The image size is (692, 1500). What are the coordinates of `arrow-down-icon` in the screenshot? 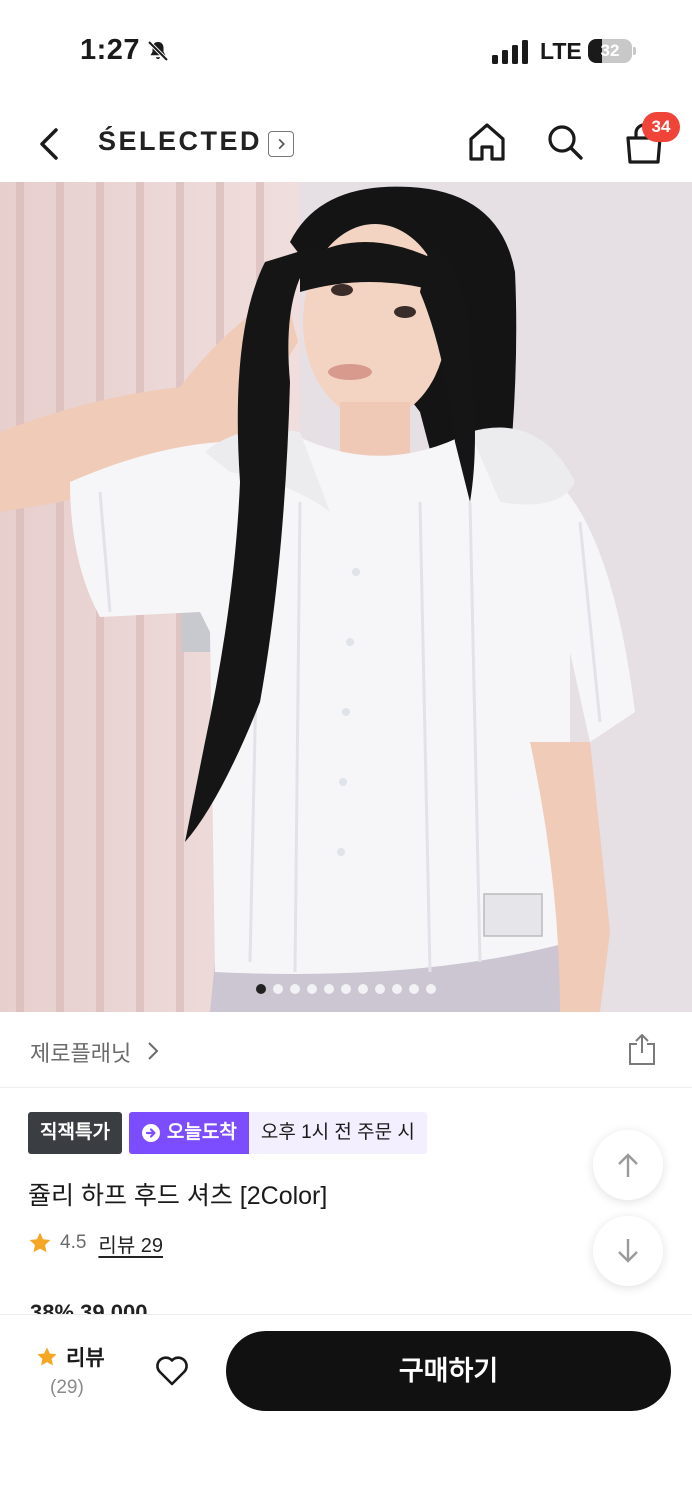 It's located at (628, 1251).